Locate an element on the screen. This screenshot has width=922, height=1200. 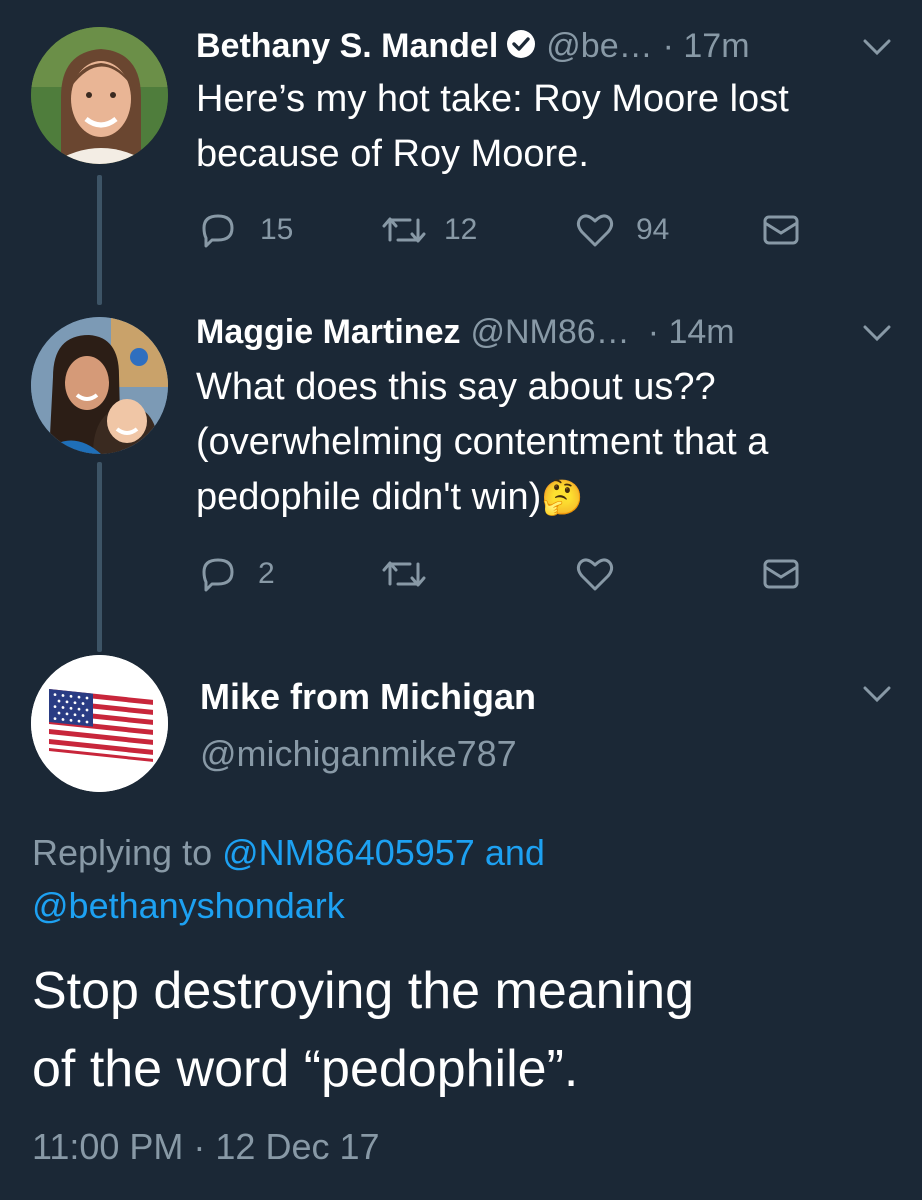
thinking-face-emoji: 🤔 is located at coordinates (562, 498).